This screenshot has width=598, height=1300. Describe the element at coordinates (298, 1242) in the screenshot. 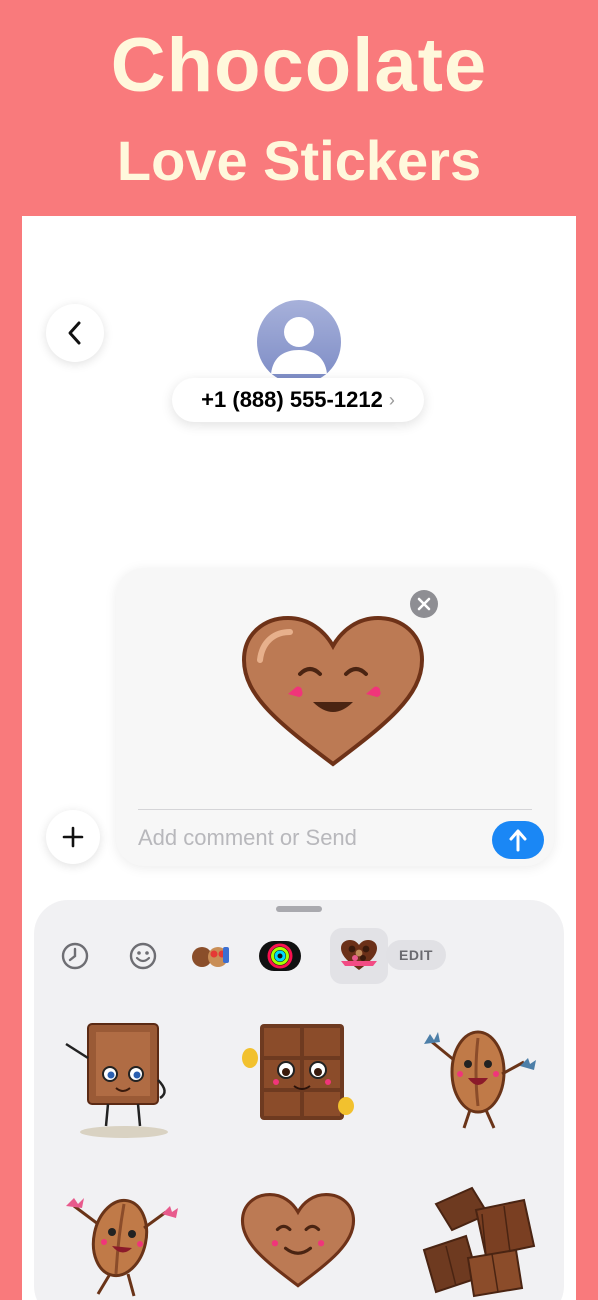

I see `heart-sticker` at that location.